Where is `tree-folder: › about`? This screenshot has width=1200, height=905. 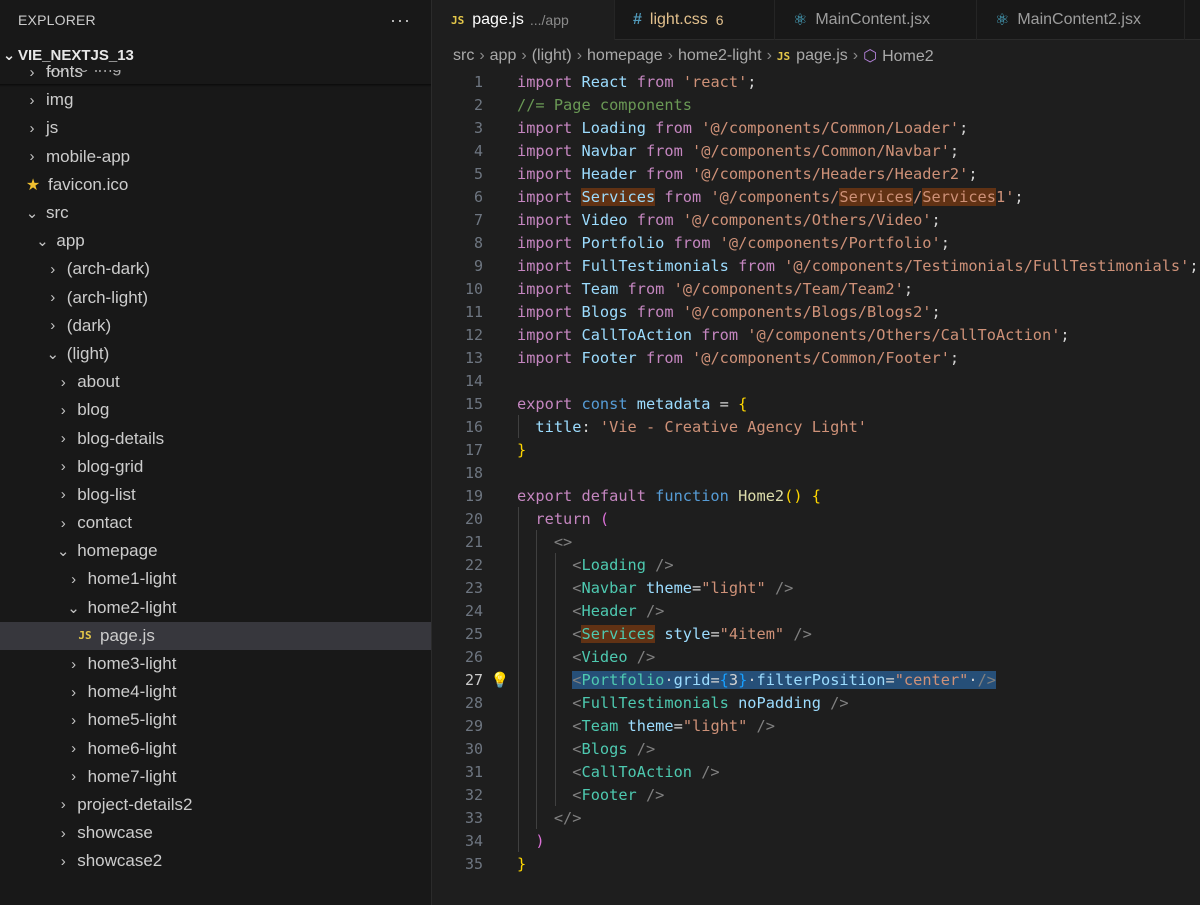
tree-folder: › about is located at coordinates (215, 382).